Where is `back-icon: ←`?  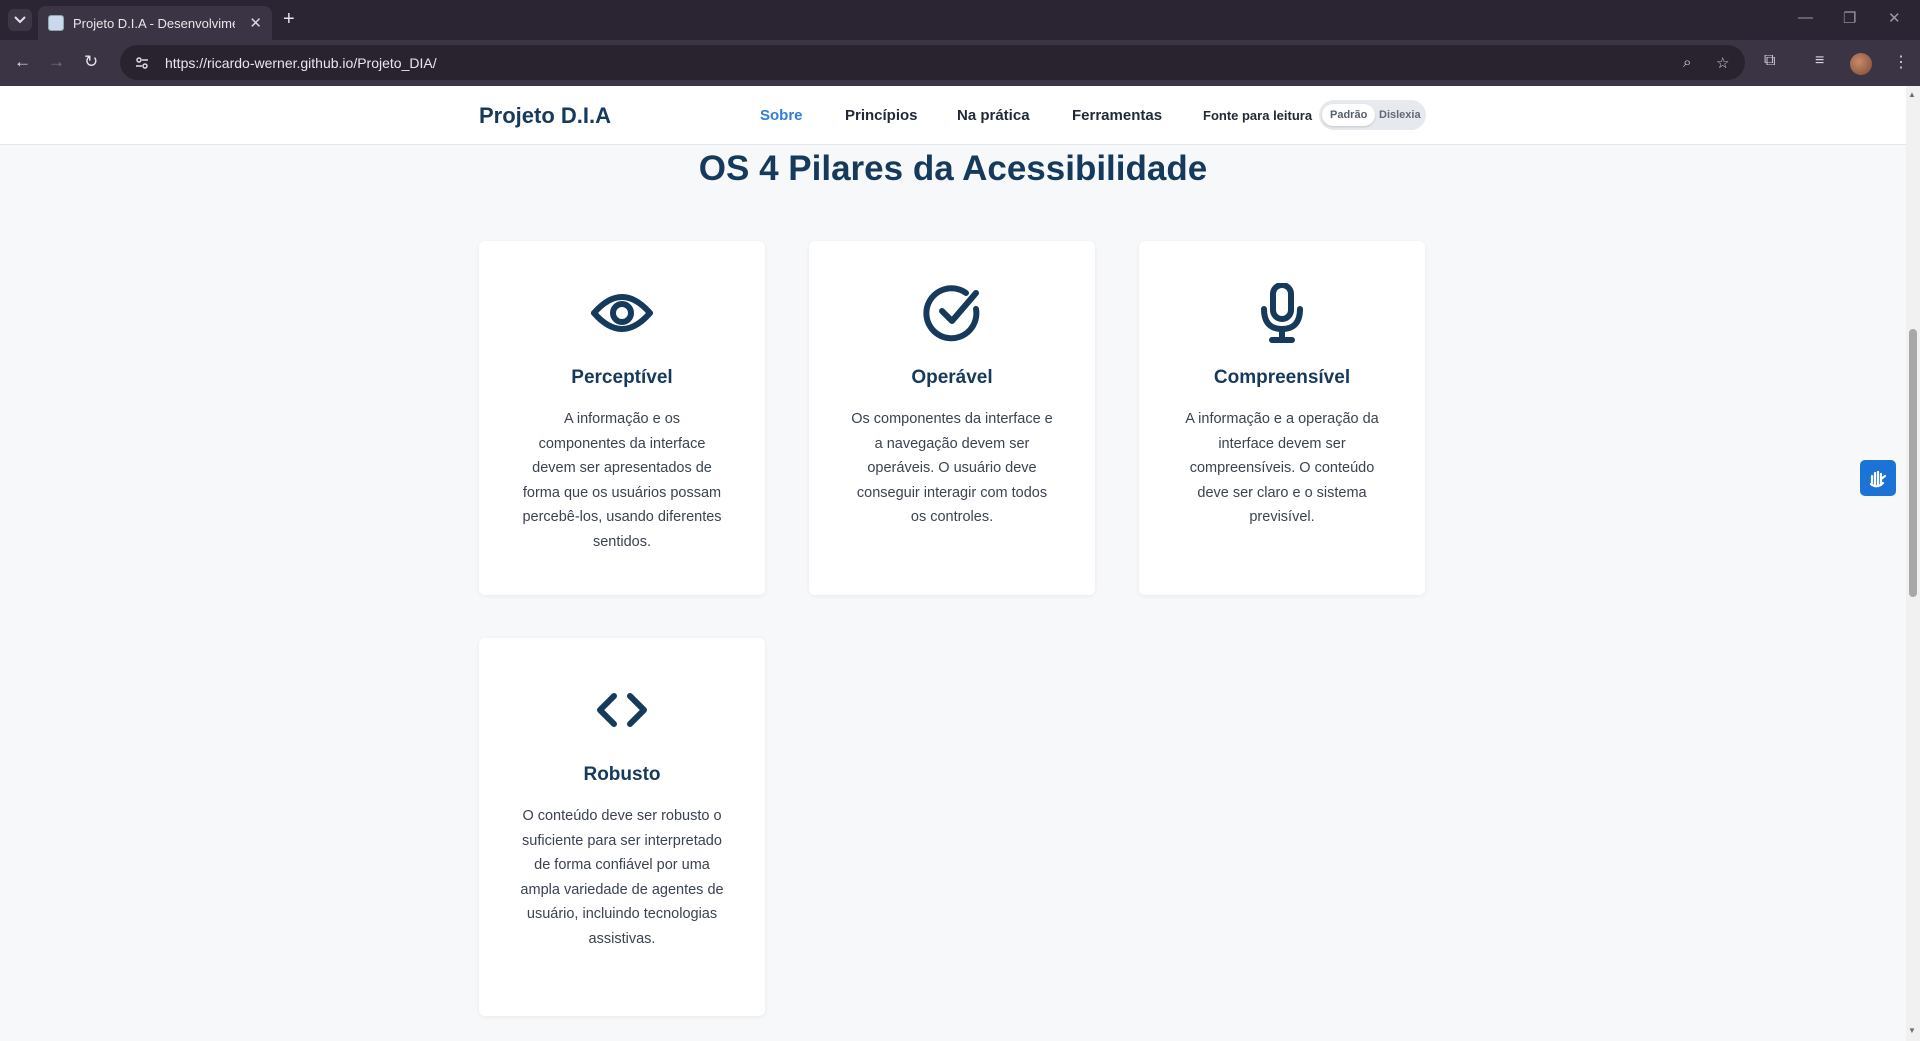
back-icon: ← is located at coordinates (22, 62).